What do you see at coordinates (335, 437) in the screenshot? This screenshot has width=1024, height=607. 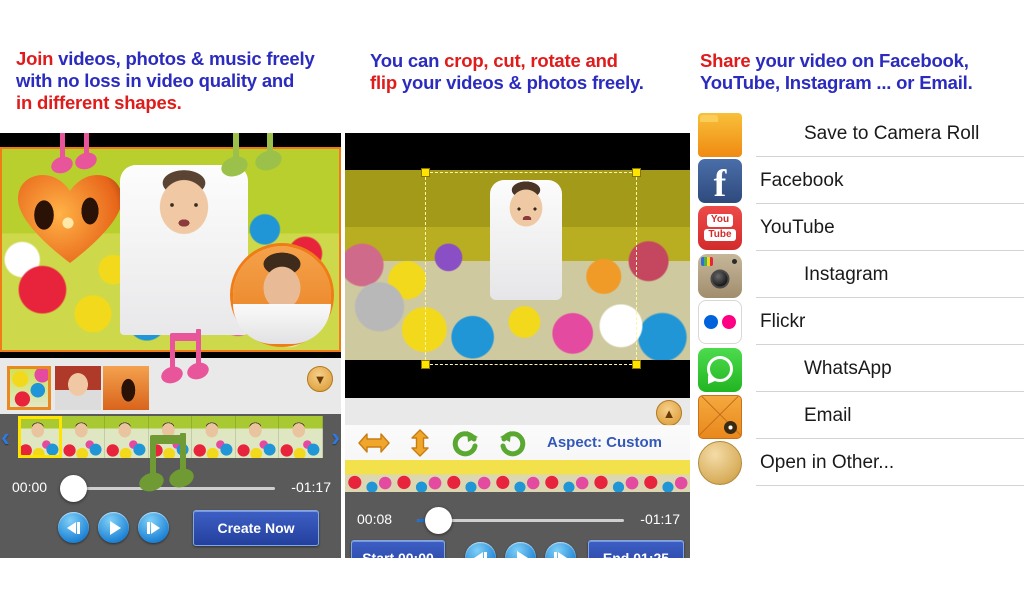 I see `filmstrip-right-arrow-icon: ›` at bounding box center [335, 437].